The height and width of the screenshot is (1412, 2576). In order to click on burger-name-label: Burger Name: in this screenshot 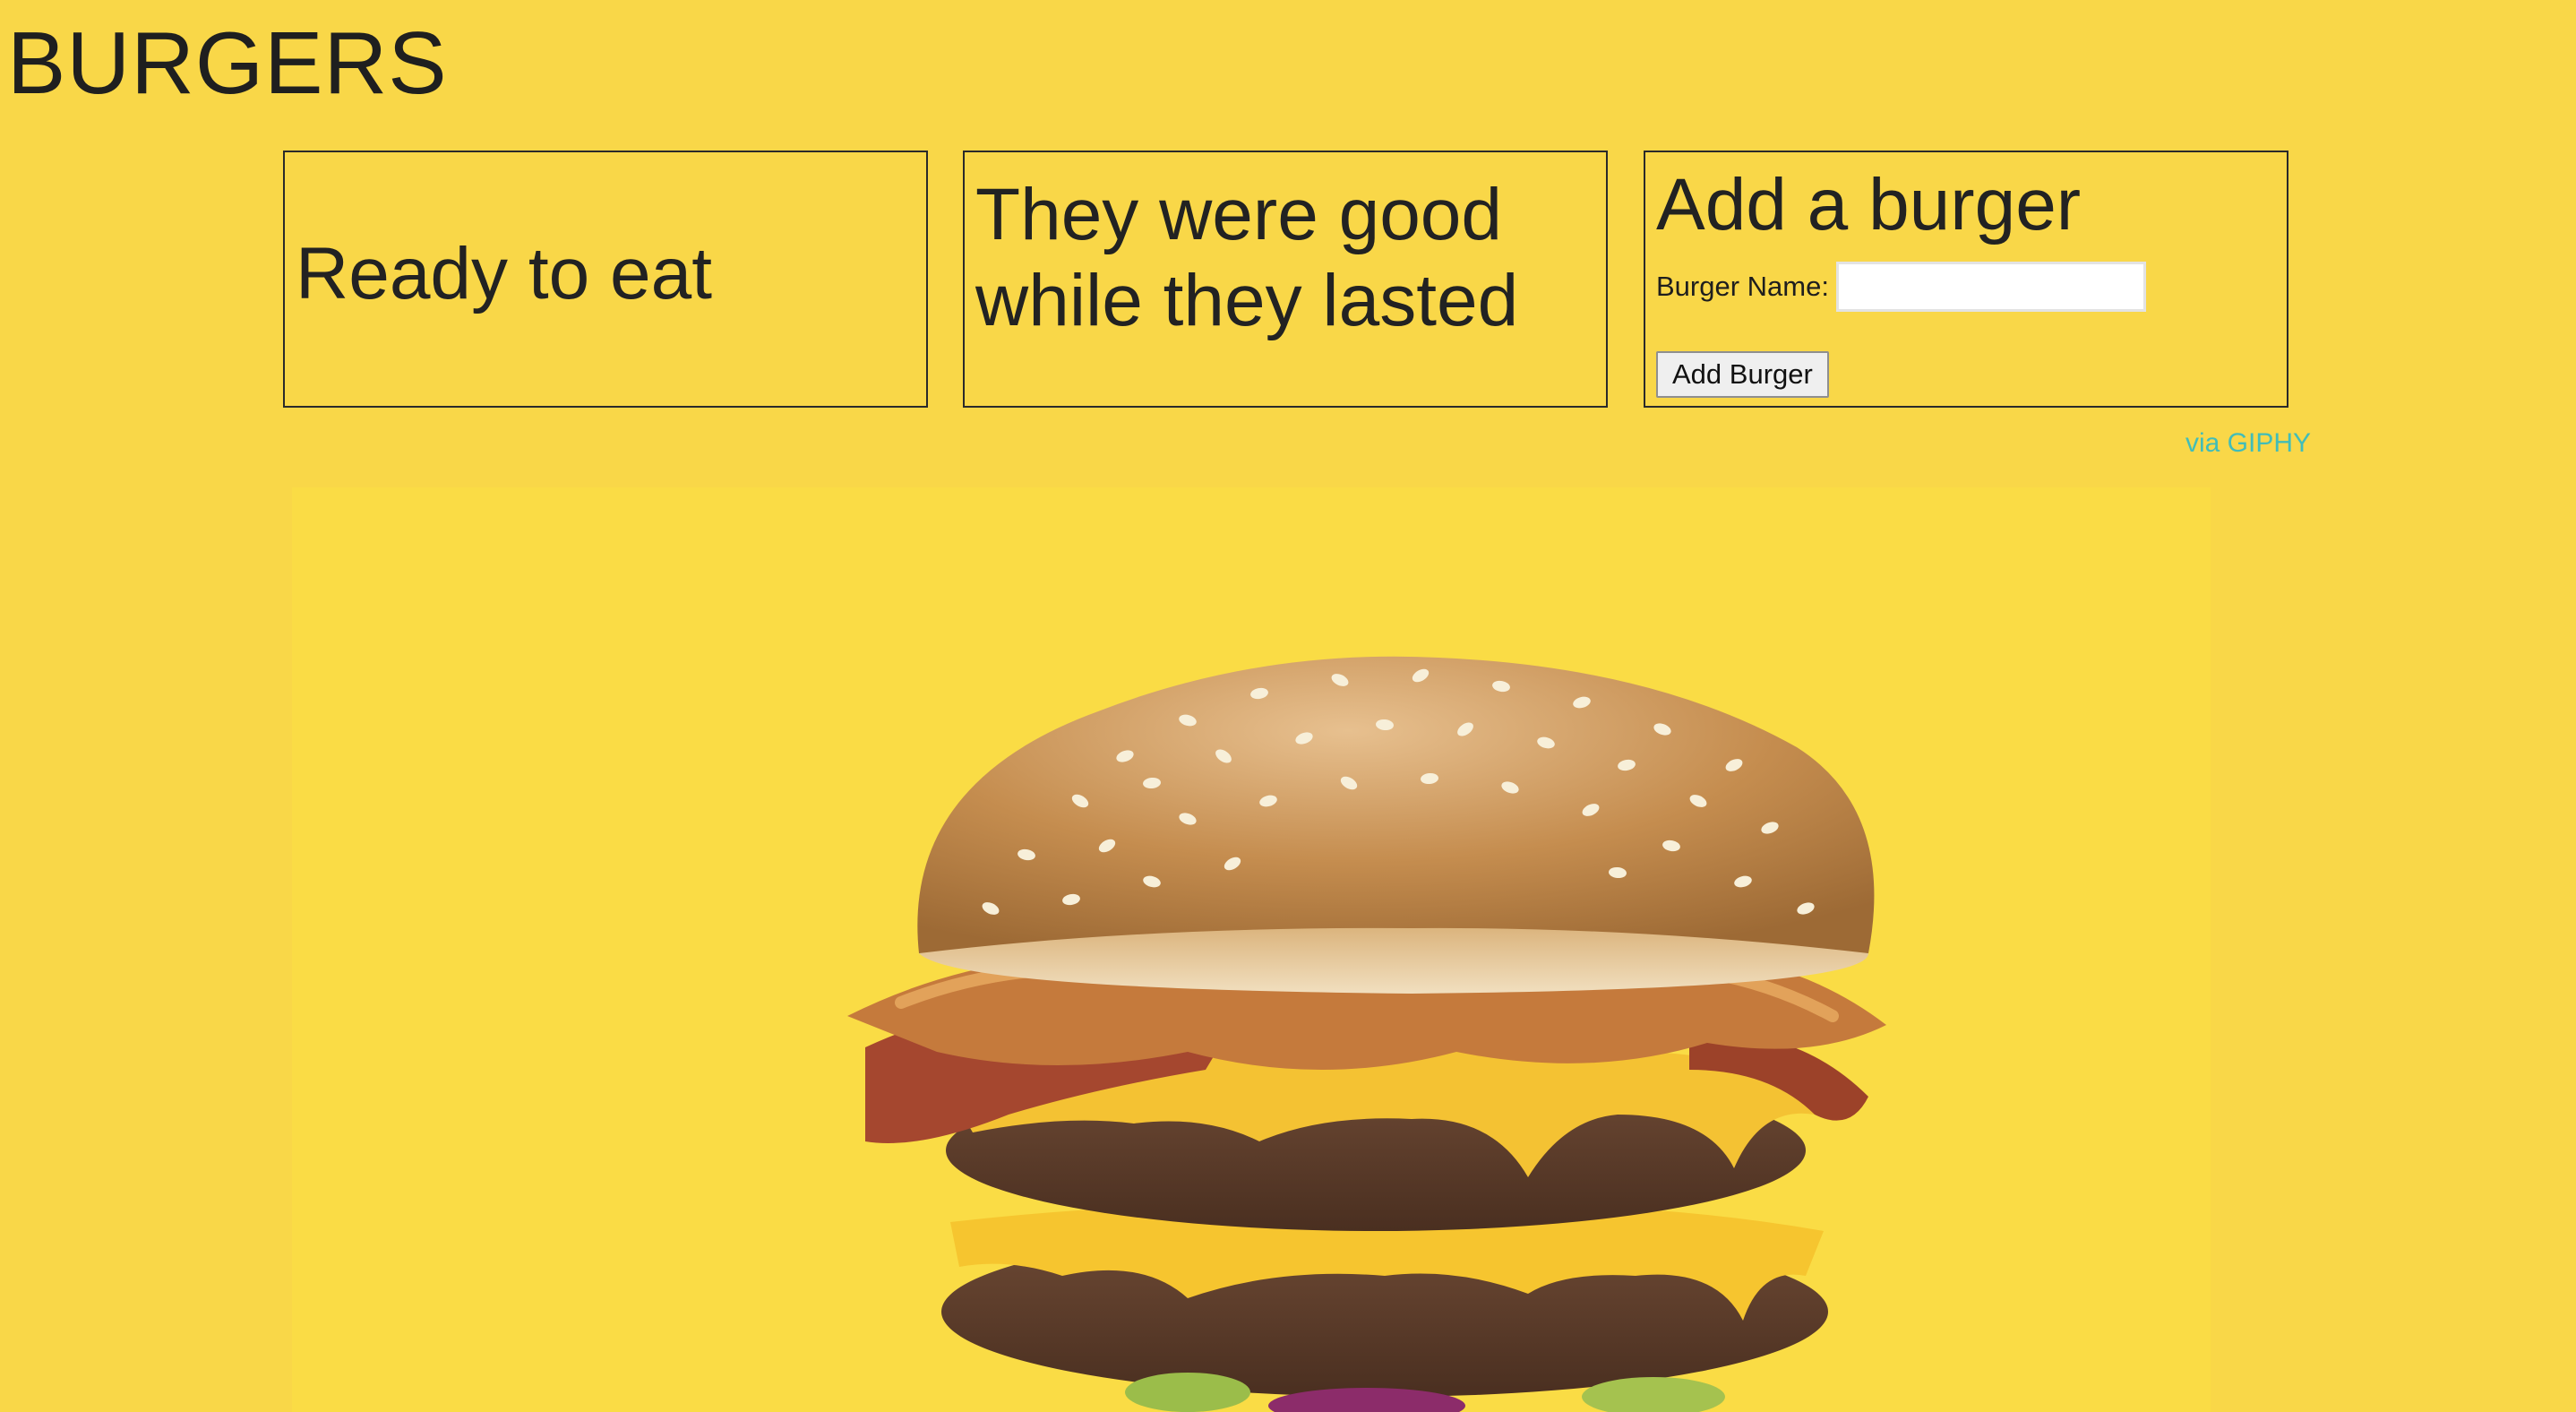, I will do `click(1742, 286)`.